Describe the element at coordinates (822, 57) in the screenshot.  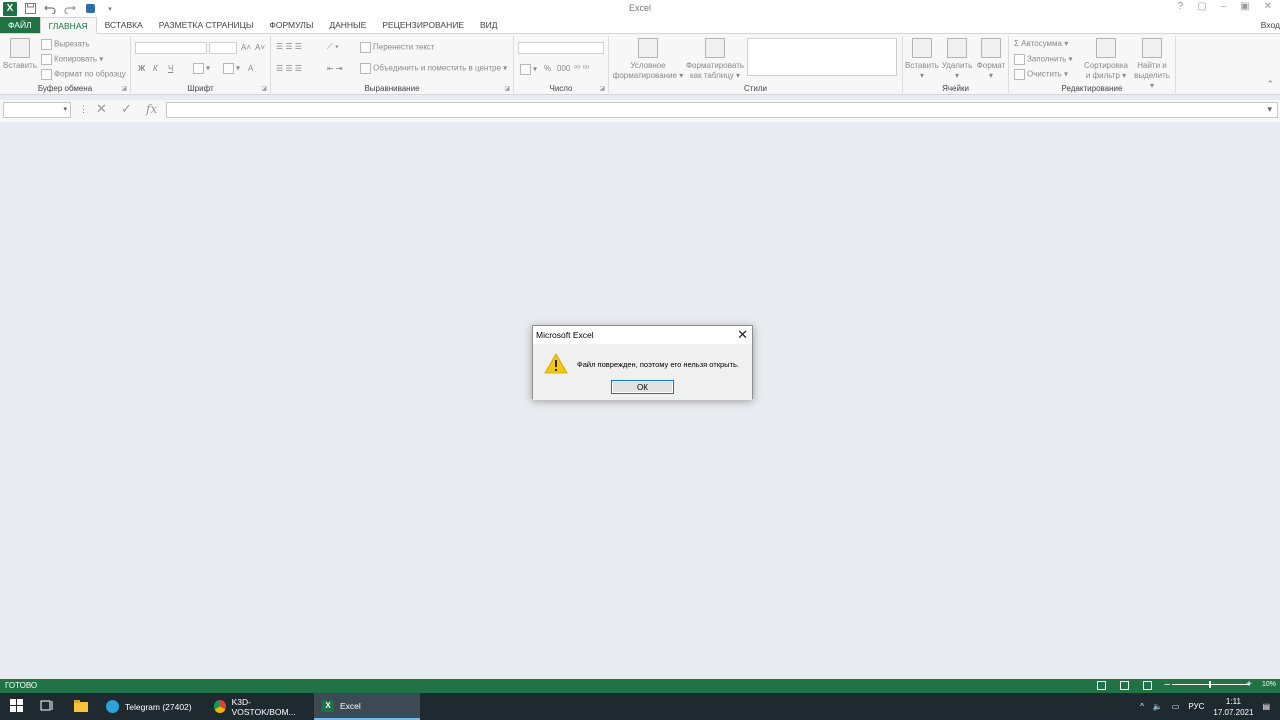
I see `cell-styles-gallery` at that location.